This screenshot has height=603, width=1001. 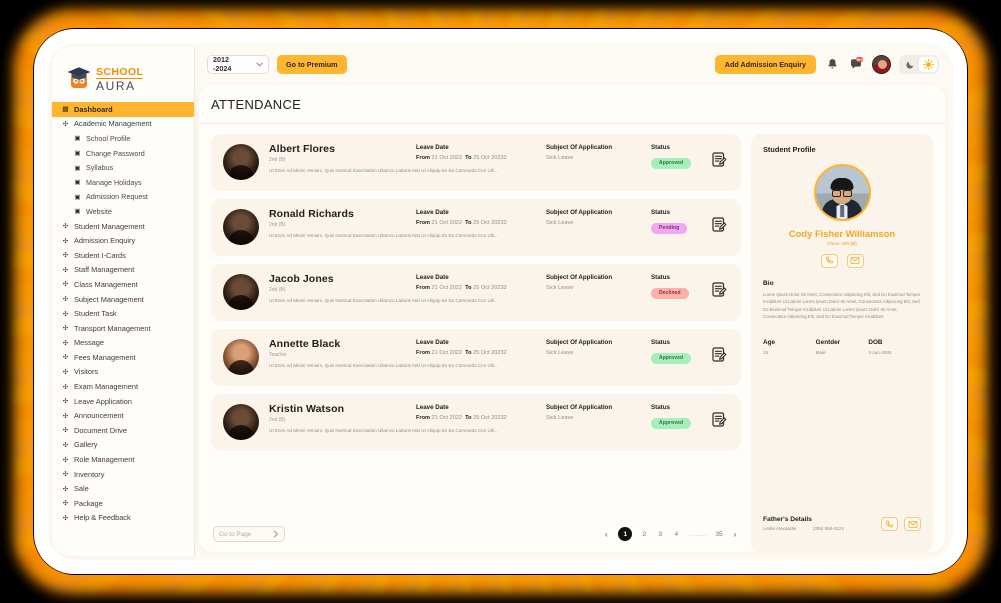 I want to click on theme-toggle, so click(x=919, y=64).